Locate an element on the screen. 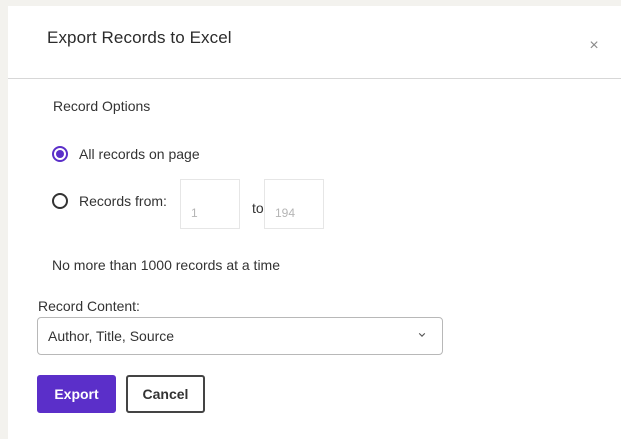 The height and width of the screenshot is (439, 621). radio-all-records: All records on page is located at coordinates (126, 154).